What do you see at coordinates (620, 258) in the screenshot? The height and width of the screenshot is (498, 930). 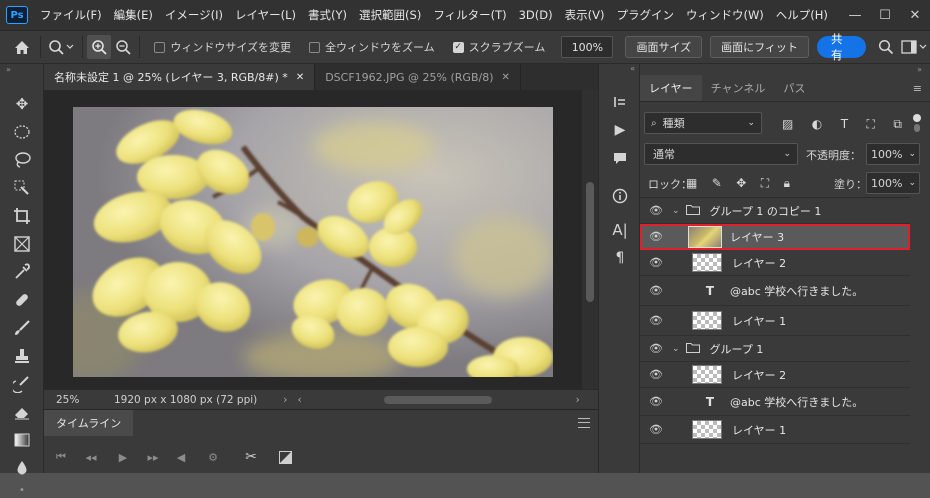 I see `paragraph-panel-icon: ¶` at bounding box center [620, 258].